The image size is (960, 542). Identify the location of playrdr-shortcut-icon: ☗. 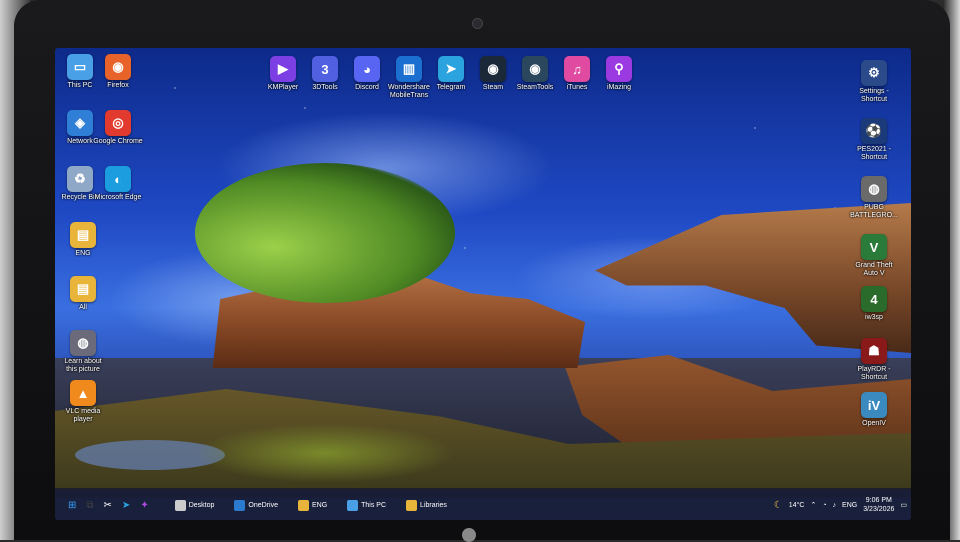
(874, 351).